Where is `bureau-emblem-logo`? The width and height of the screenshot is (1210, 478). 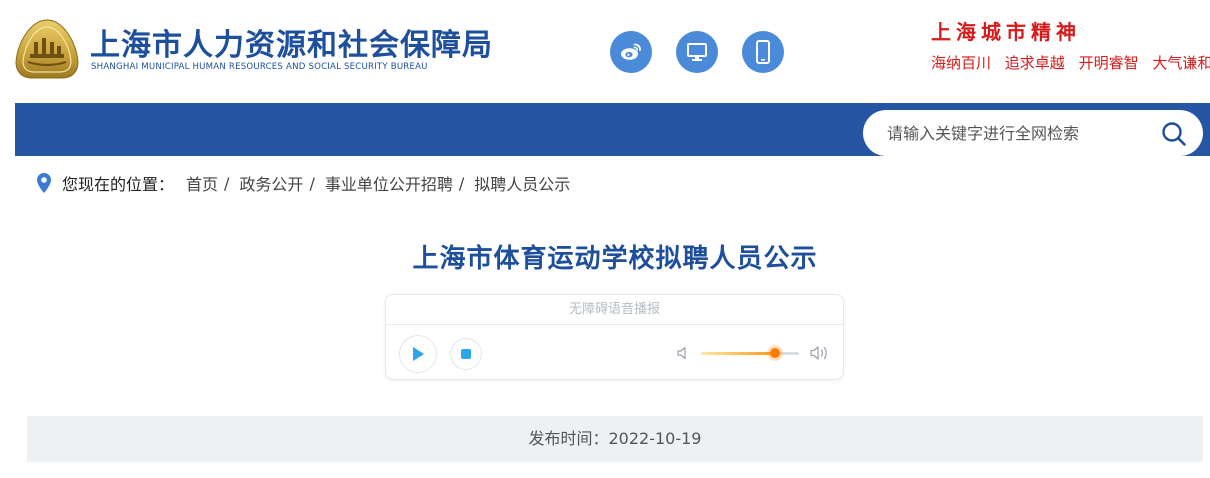 bureau-emblem-logo is located at coordinates (47, 49).